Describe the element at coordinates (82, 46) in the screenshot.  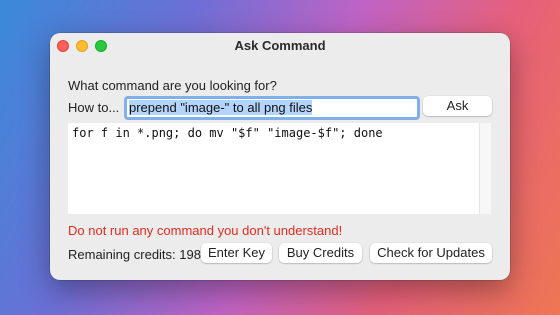
I see `minimize-icon` at that location.